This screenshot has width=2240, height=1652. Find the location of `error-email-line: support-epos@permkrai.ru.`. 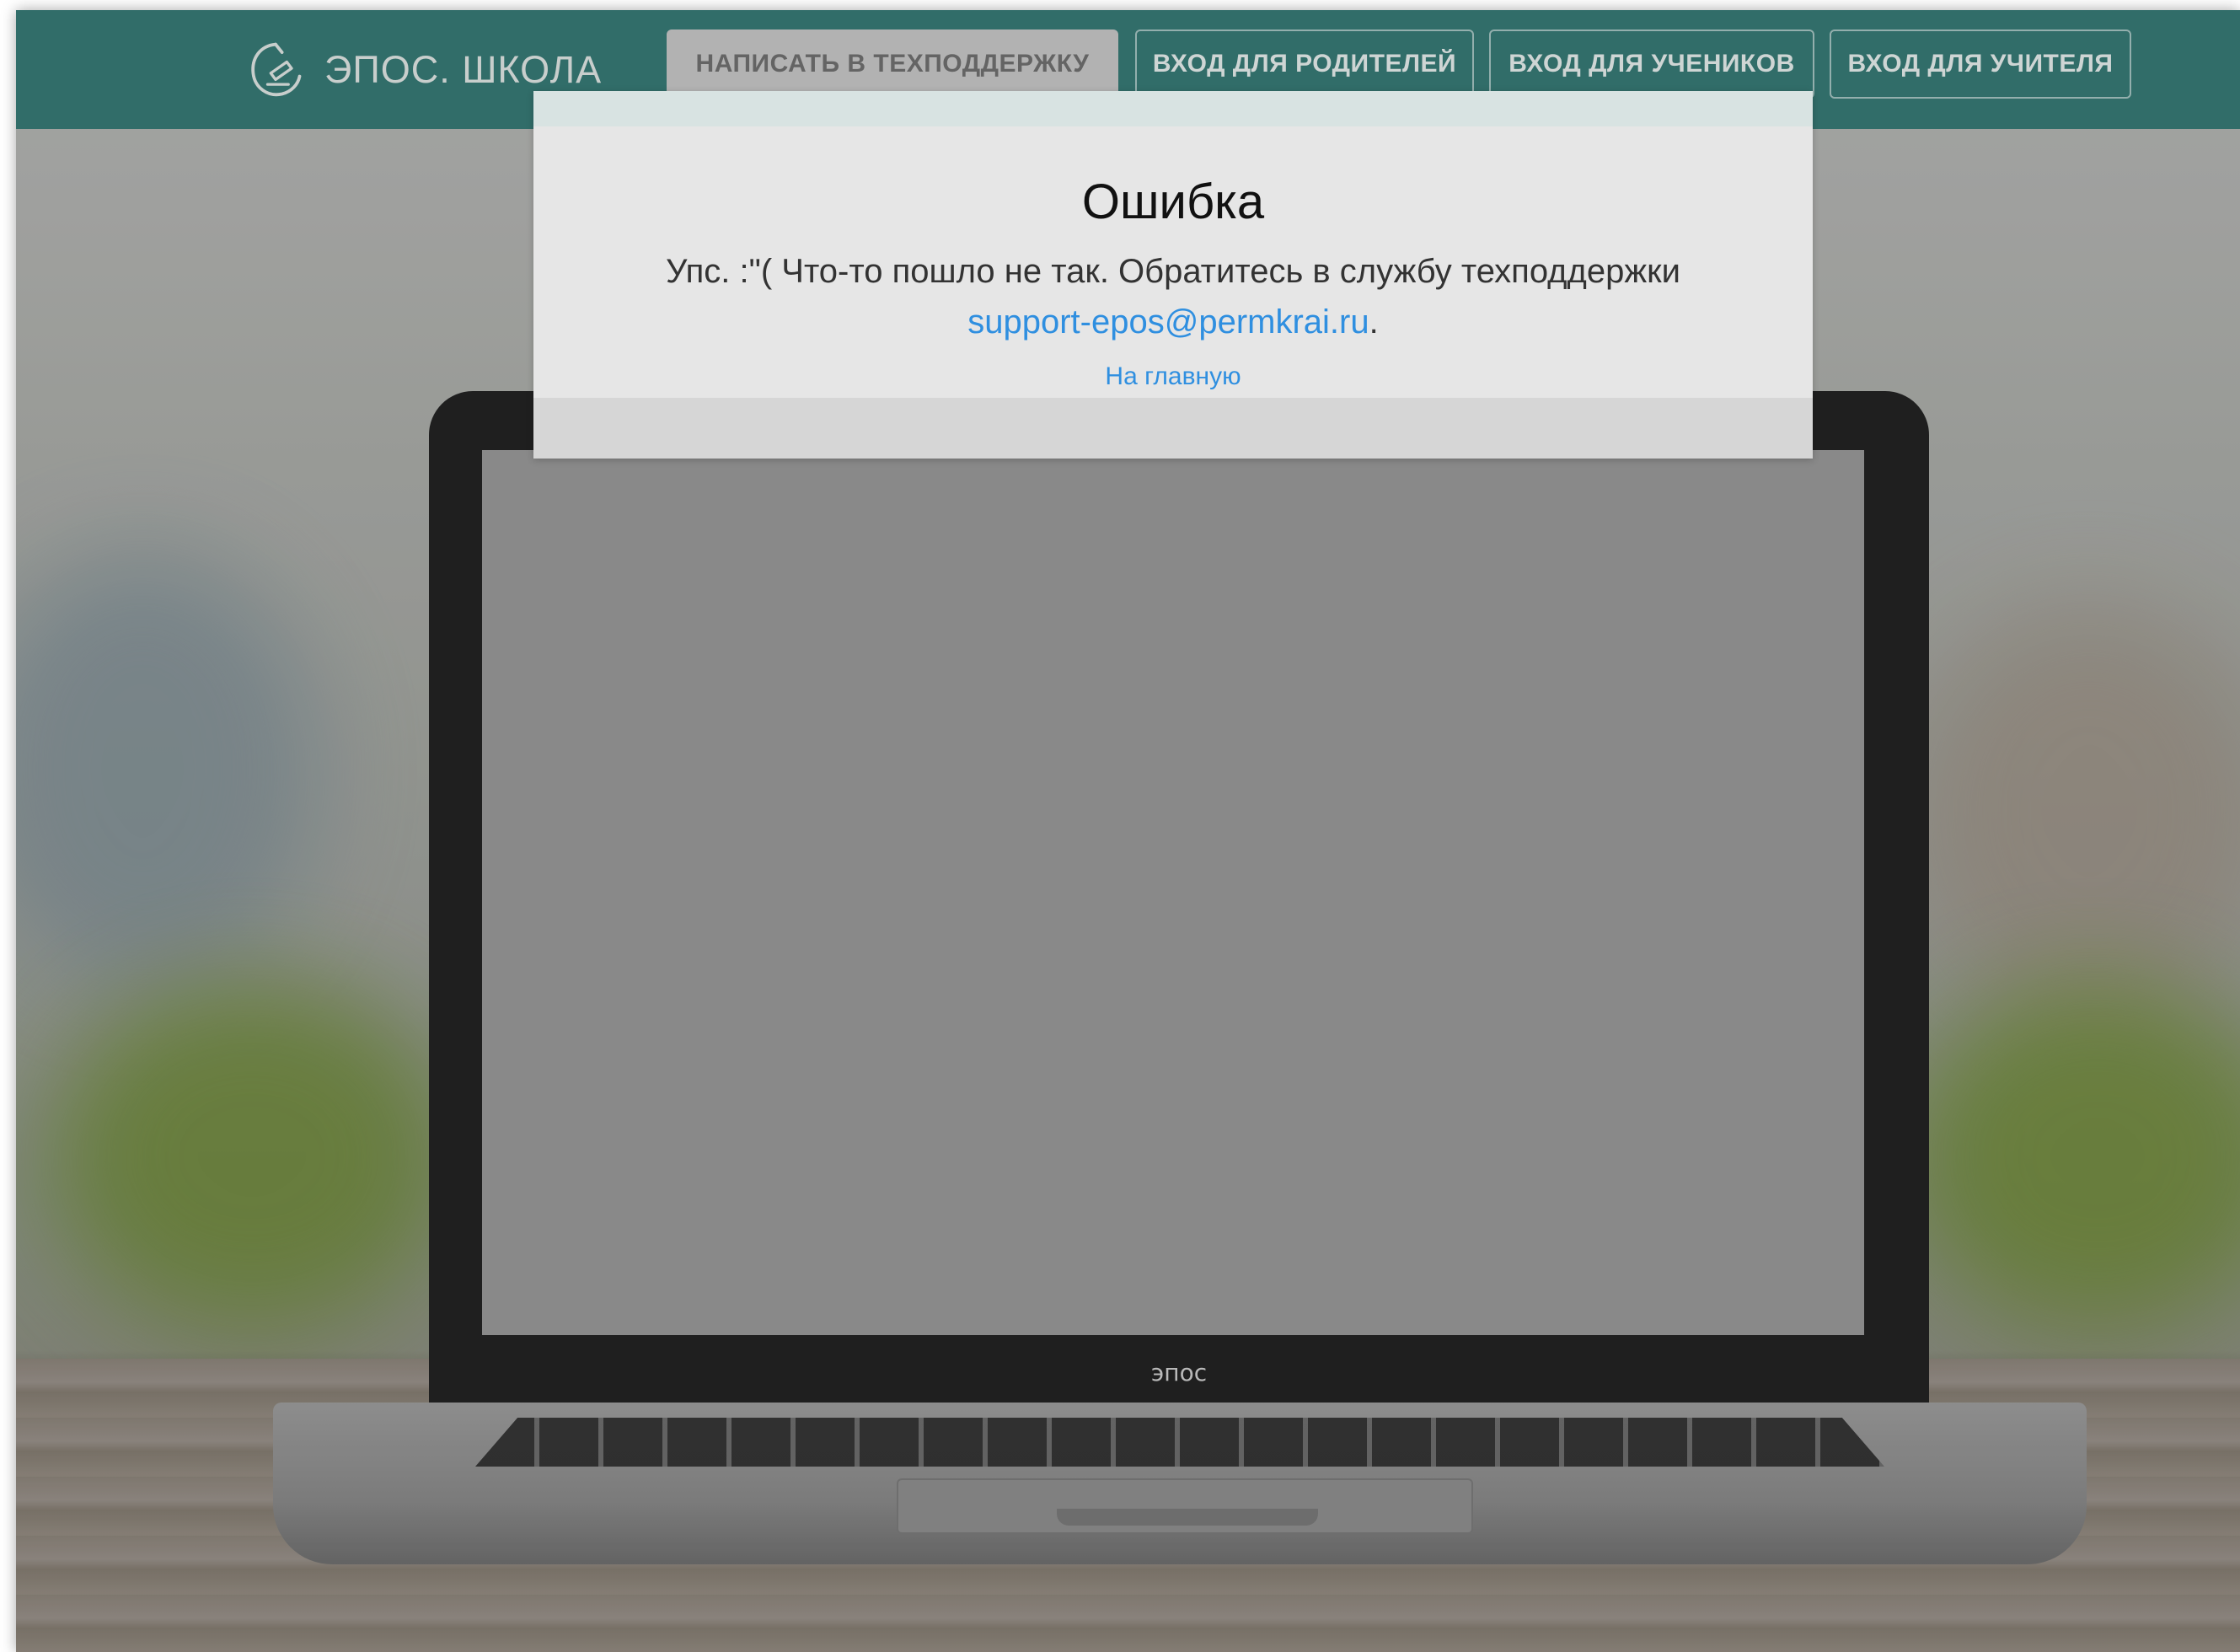

error-email-line: support-epos@permkrai.ru. is located at coordinates (1173, 322).